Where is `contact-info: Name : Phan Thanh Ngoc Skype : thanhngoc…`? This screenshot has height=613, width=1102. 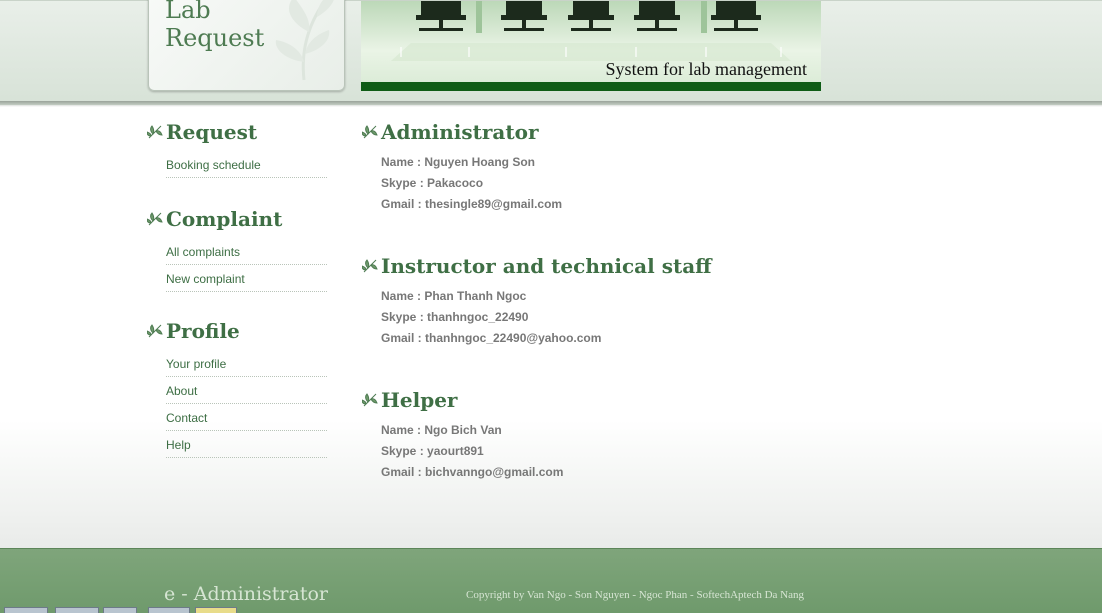
contact-info: Name : Phan Thanh Ngoc Skype : thanhngoc… is located at coordinates (671, 317).